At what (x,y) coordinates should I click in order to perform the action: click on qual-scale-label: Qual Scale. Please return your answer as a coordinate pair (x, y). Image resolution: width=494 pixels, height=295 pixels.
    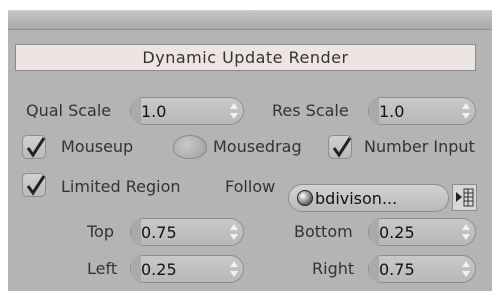
    Looking at the image, I should click on (69, 110).